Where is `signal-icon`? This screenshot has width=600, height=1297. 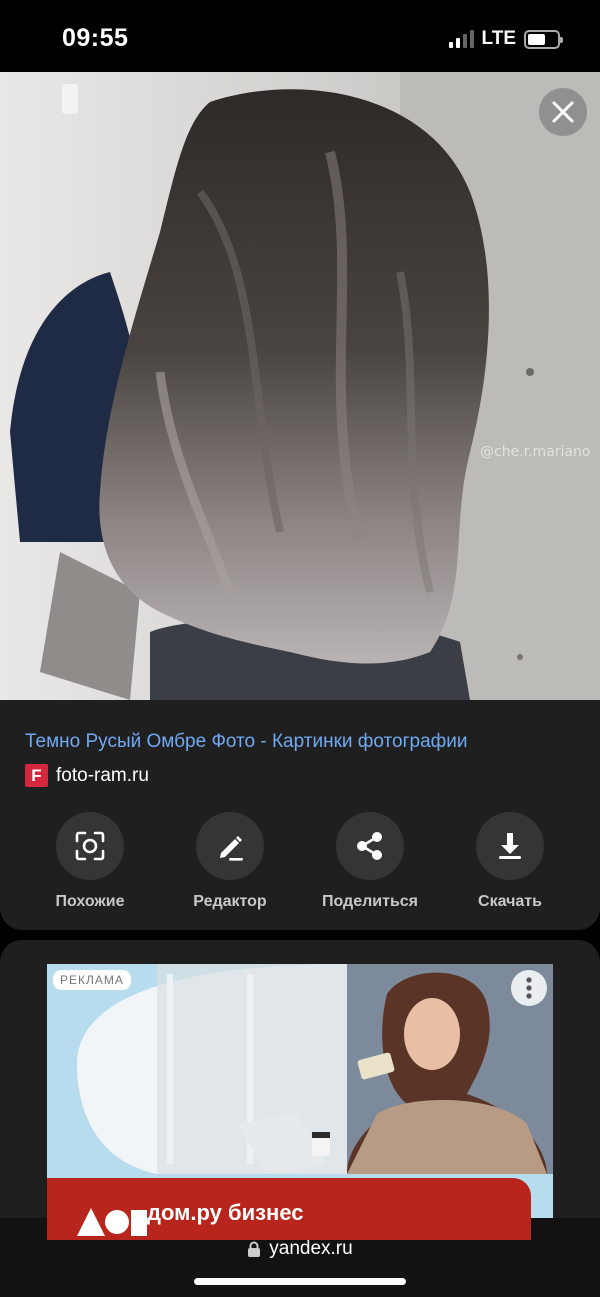
signal-icon is located at coordinates (461, 39).